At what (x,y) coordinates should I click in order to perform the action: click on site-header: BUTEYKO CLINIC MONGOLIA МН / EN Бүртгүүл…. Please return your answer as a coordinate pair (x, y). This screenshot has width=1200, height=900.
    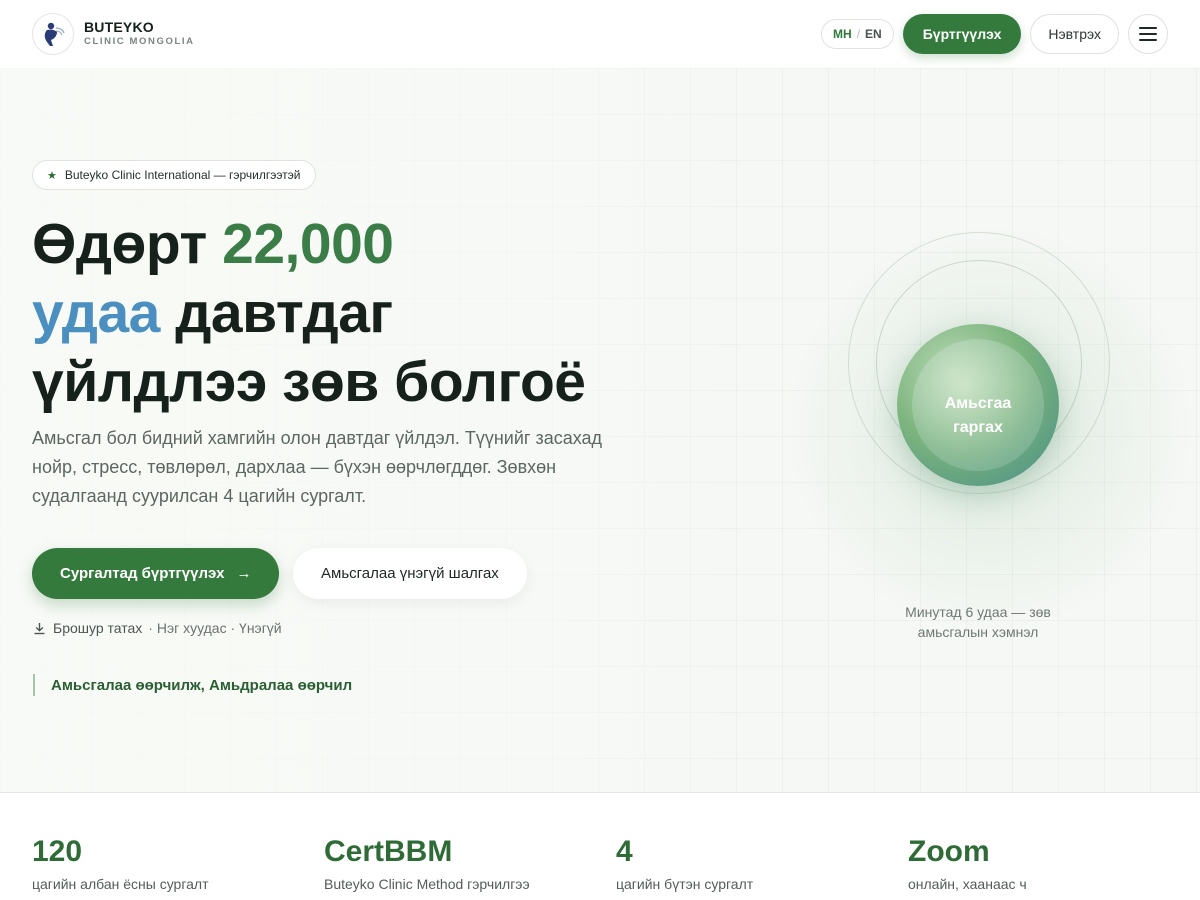
    Looking at the image, I should click on (600, 34).